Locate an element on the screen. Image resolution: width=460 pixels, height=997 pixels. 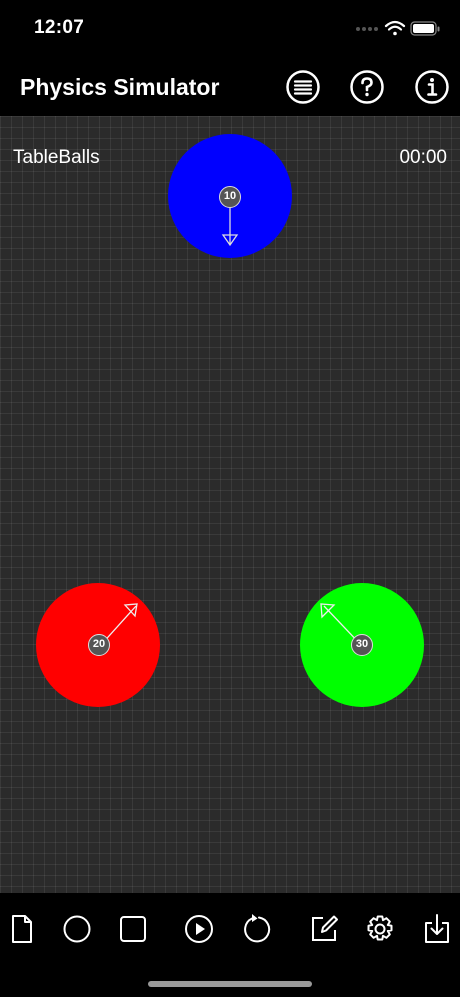
simulation-name: TableBalls is located at coordinates (56, 157).